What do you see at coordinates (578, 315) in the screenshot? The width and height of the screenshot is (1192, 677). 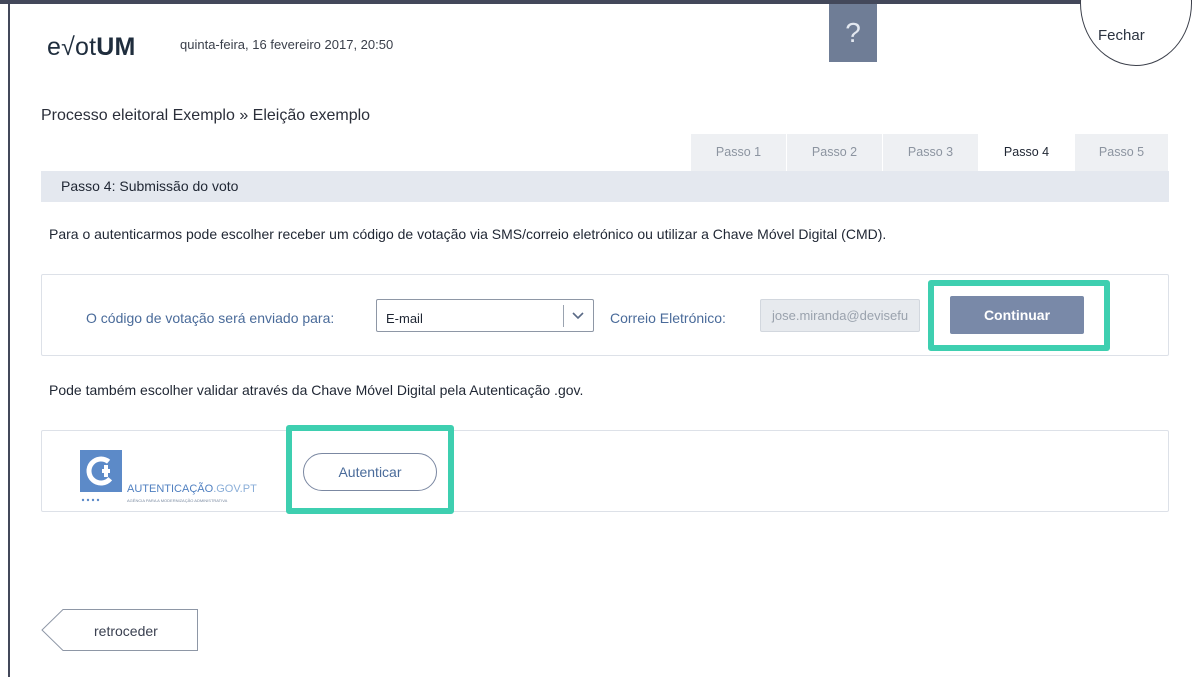 I see `chevron-down-icon` at bounding box center [578, 315].